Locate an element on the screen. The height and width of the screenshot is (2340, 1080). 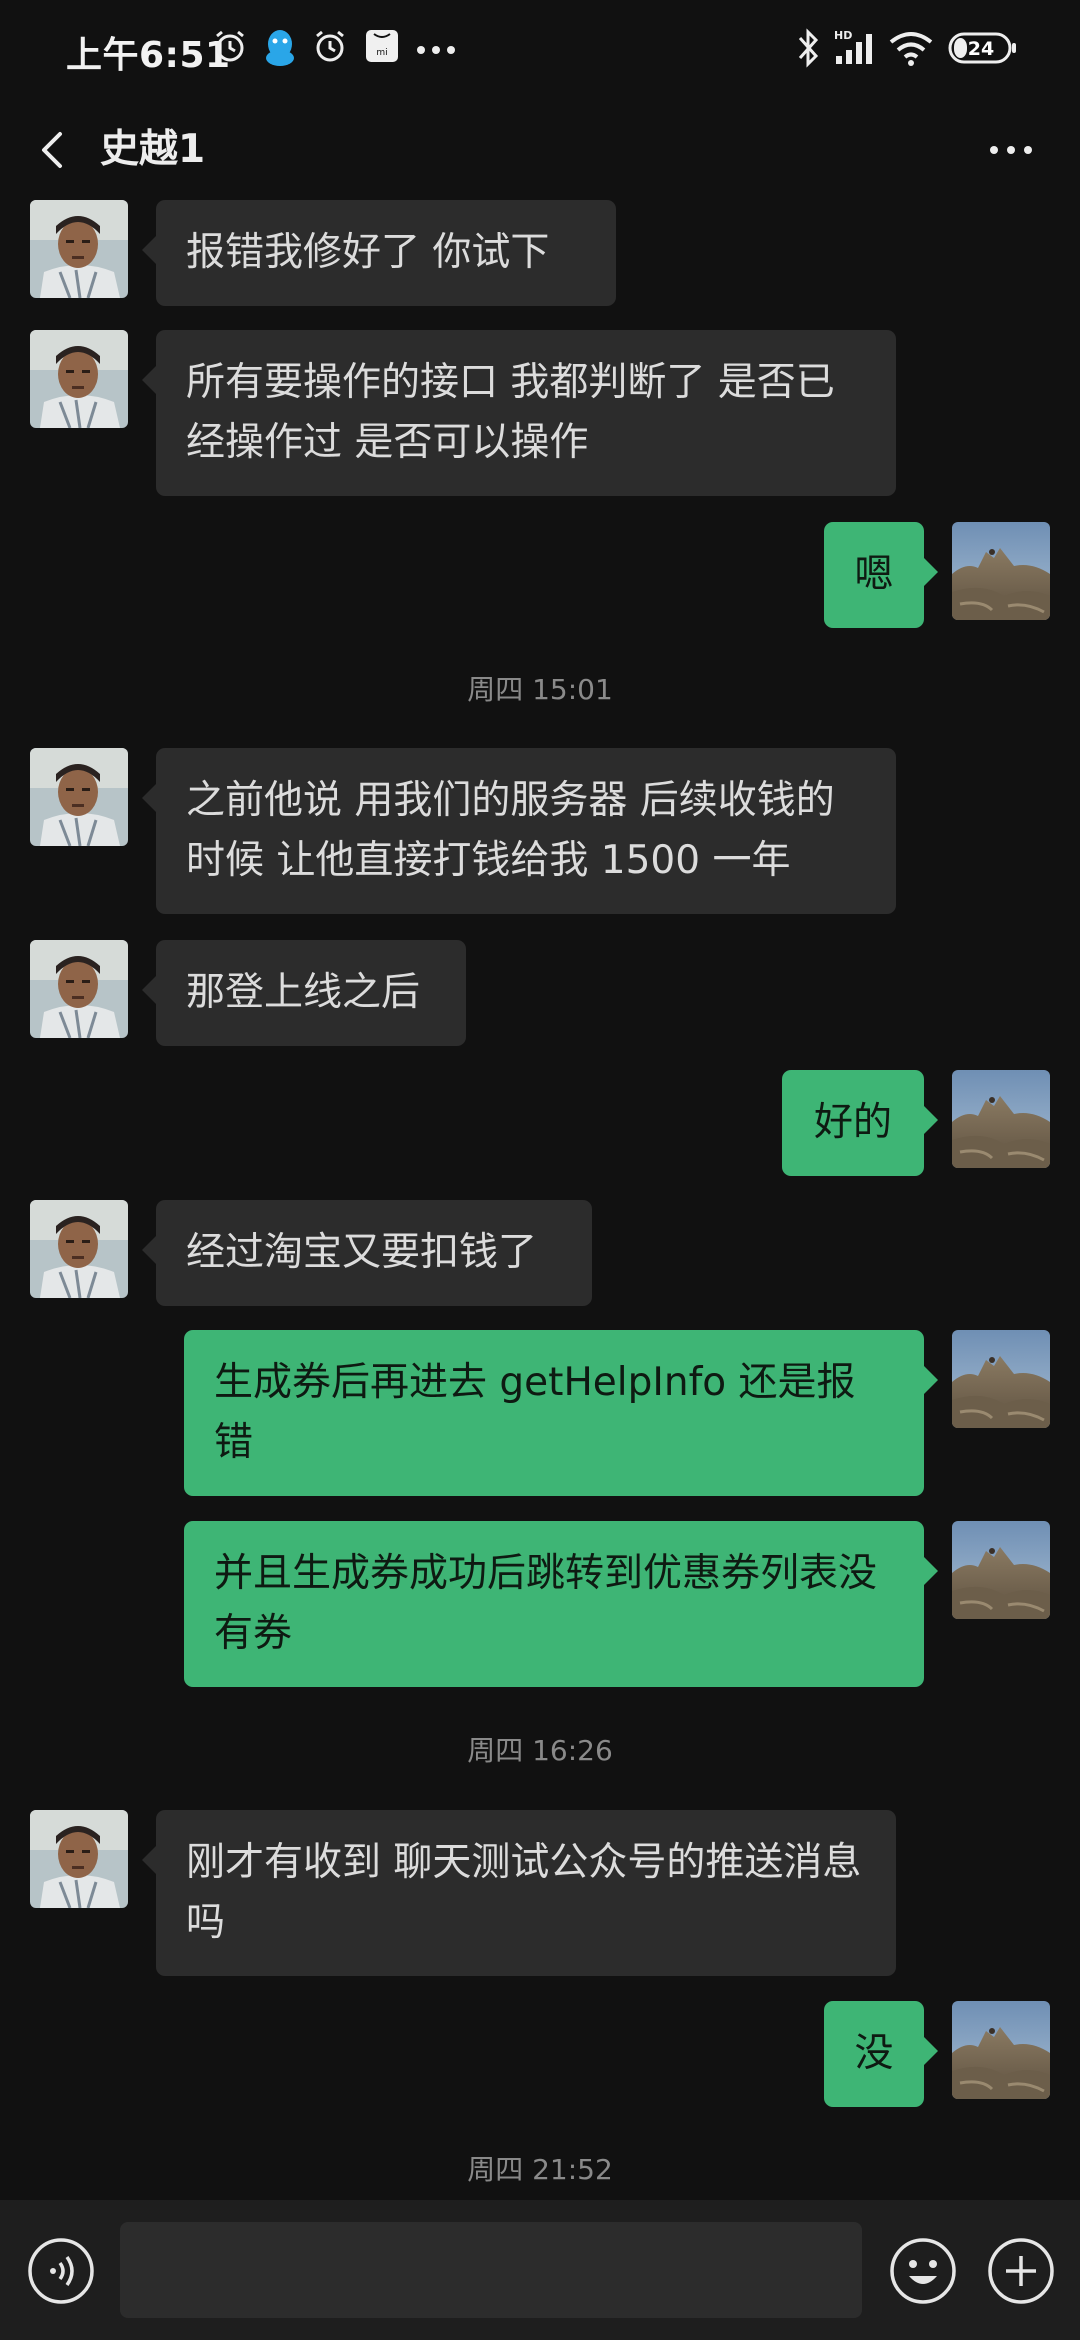
timestamp: 周四 15:01 is located at coordinates (540, 689).